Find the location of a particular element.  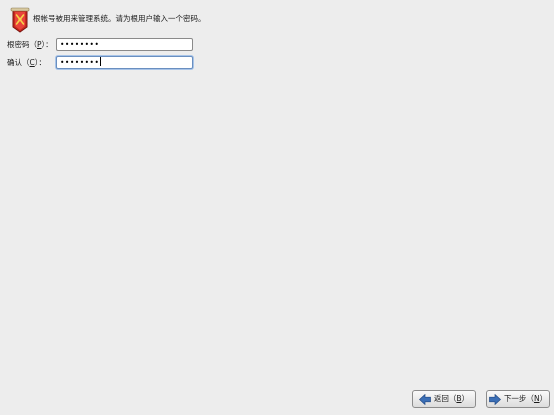

root-password-input: •••••••• is located at coordinates (124, 44).